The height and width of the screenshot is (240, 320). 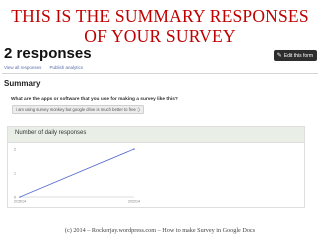 What do you see at coordinates (279, 55) in the screenshot?
I see `pencil-icon: ✎` at bounding box center [279, 55].